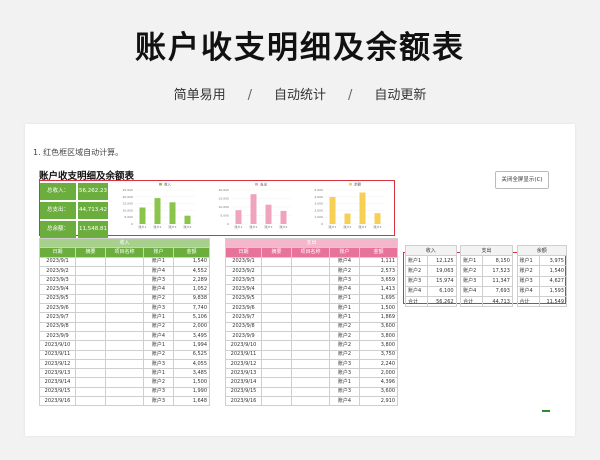  I want to click on table-cell: 2,000, so click(191, 326).